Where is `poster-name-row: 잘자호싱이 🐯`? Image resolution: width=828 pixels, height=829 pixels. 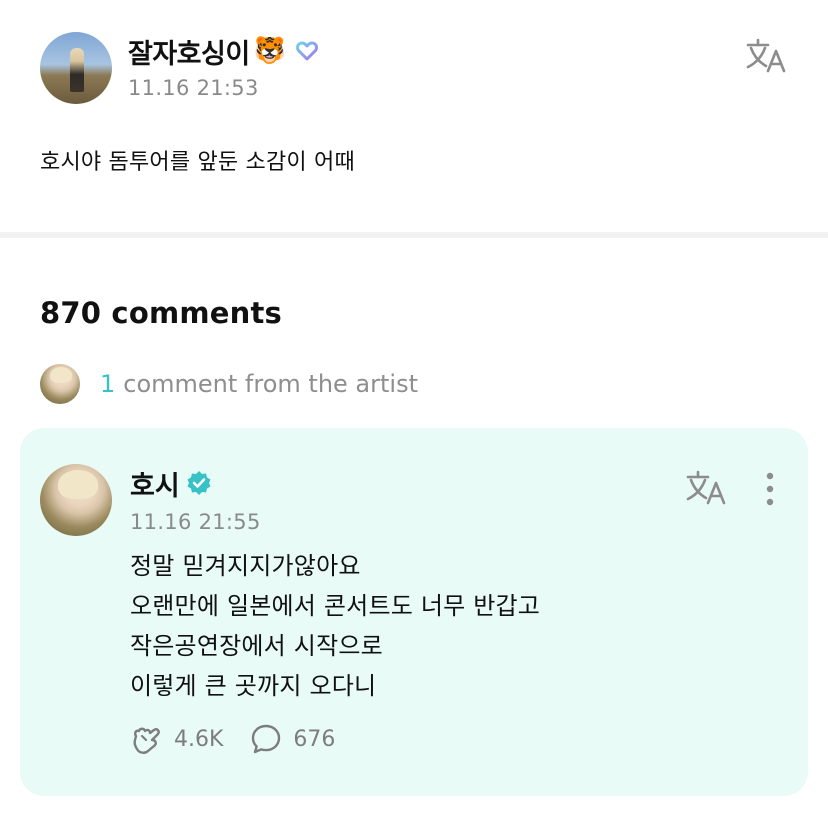 poster-name-row: 잘자호싱이 🐯 is located at coordinates (224, 51).